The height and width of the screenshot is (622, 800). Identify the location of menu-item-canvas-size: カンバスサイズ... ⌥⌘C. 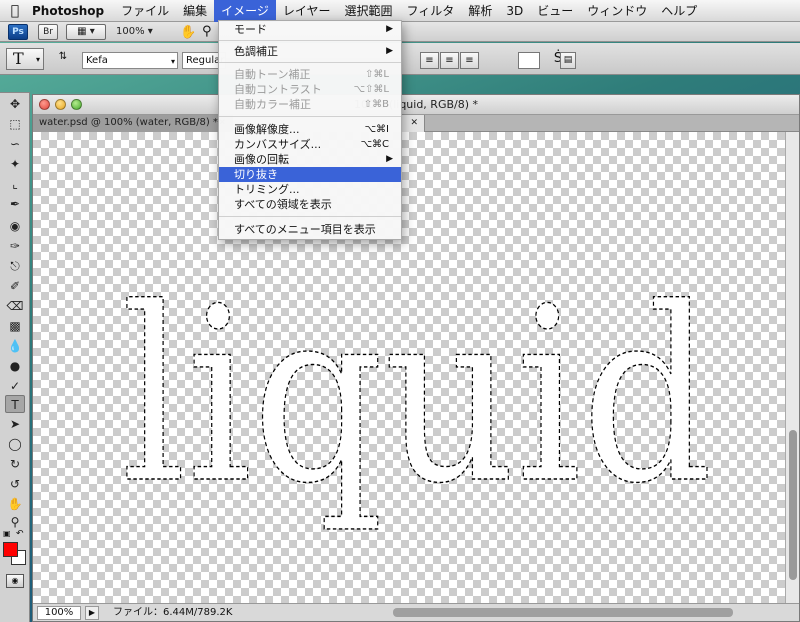
(310, 144).